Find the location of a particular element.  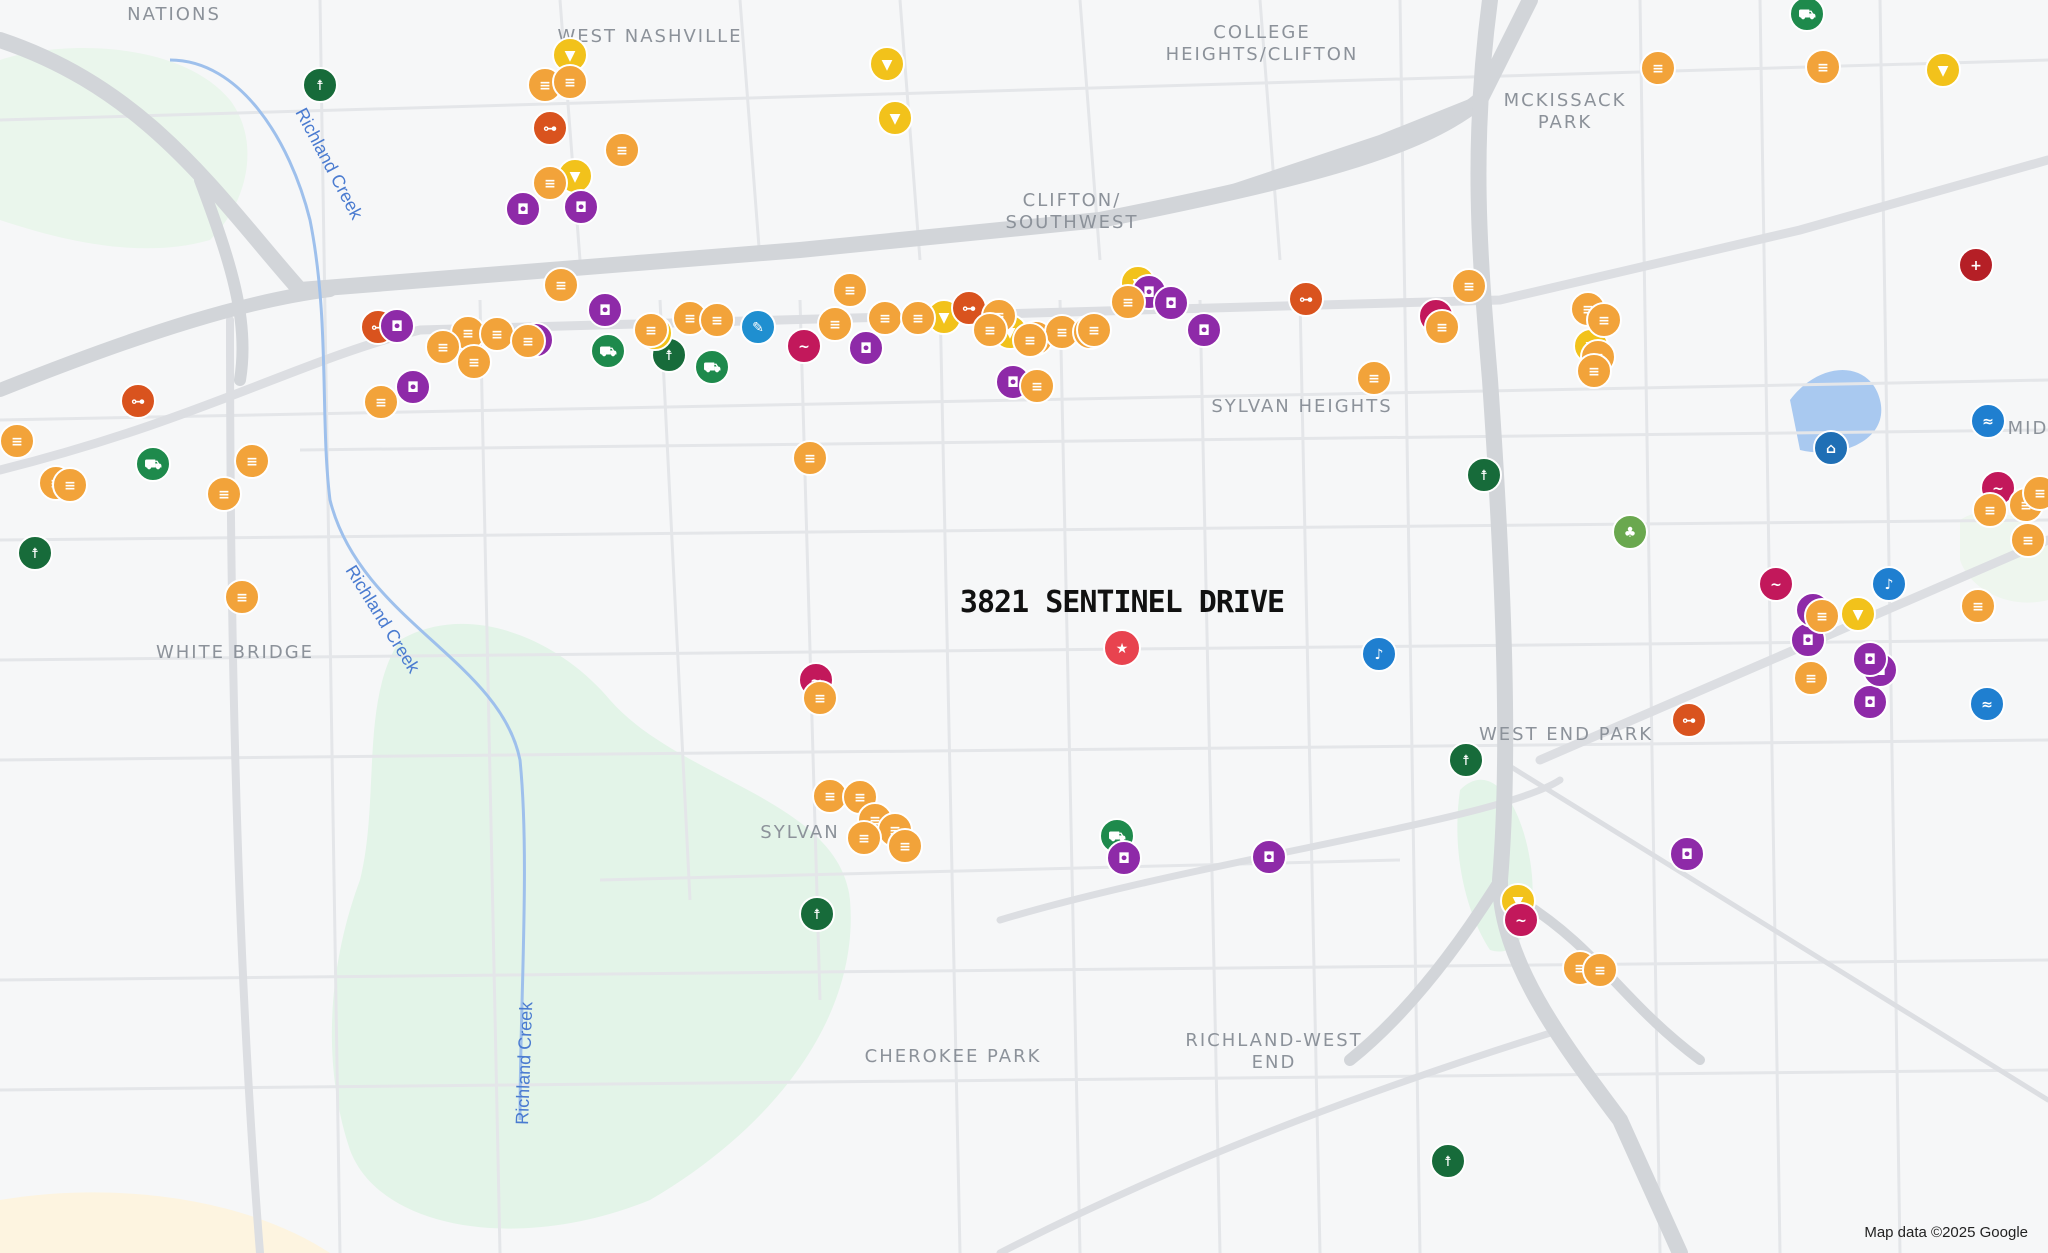

paw-icon-marker-1: ♣ is located at coordinates (1630, 532).